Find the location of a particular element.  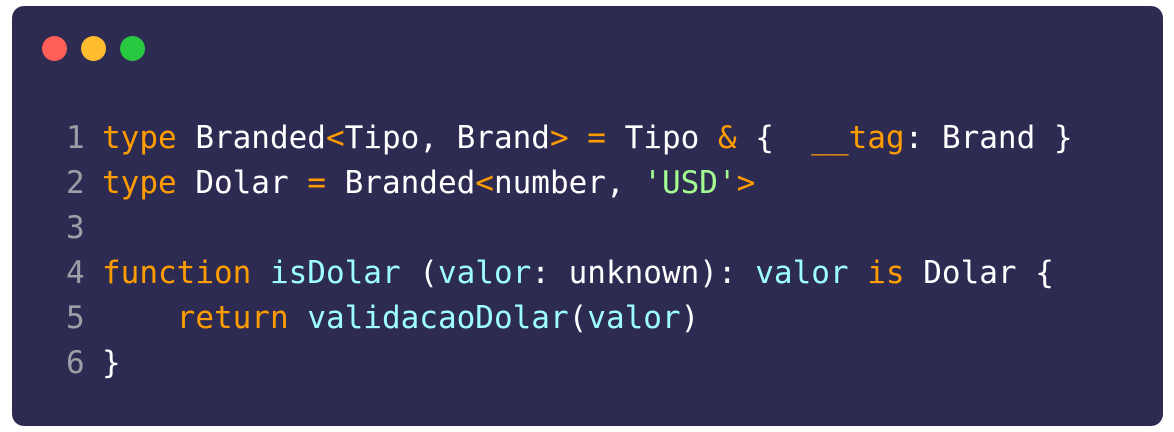

code-token: } is located at coordinates (111, 363).